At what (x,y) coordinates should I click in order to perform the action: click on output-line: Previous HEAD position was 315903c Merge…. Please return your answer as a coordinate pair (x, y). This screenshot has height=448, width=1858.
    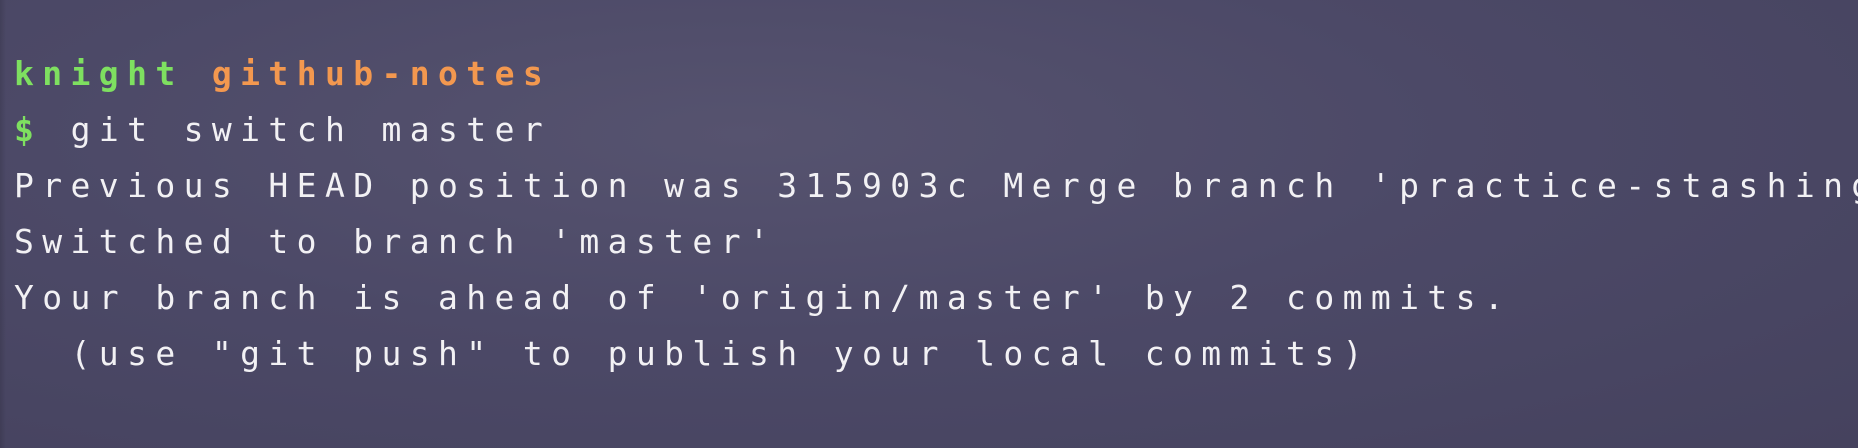
    Looking at the image, I should click on (936, 185).